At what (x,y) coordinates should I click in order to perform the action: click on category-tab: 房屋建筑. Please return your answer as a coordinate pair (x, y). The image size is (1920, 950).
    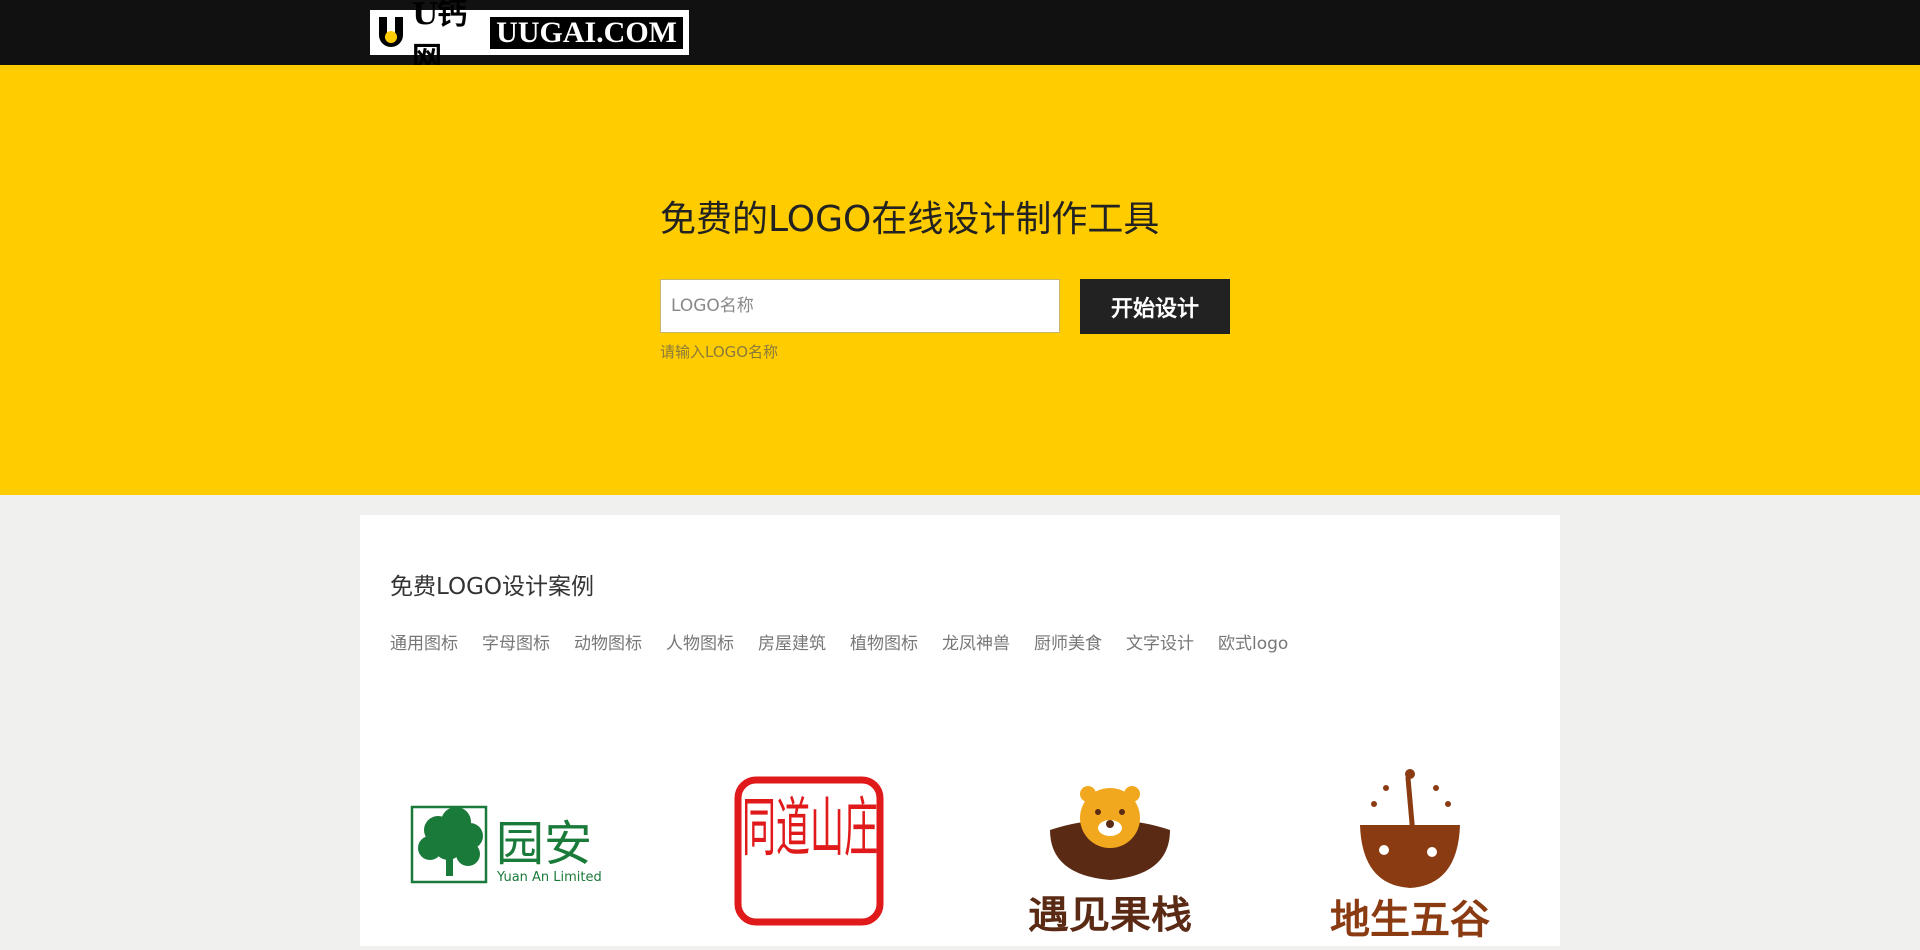
    Looking at the image, I should click on (792, 641).